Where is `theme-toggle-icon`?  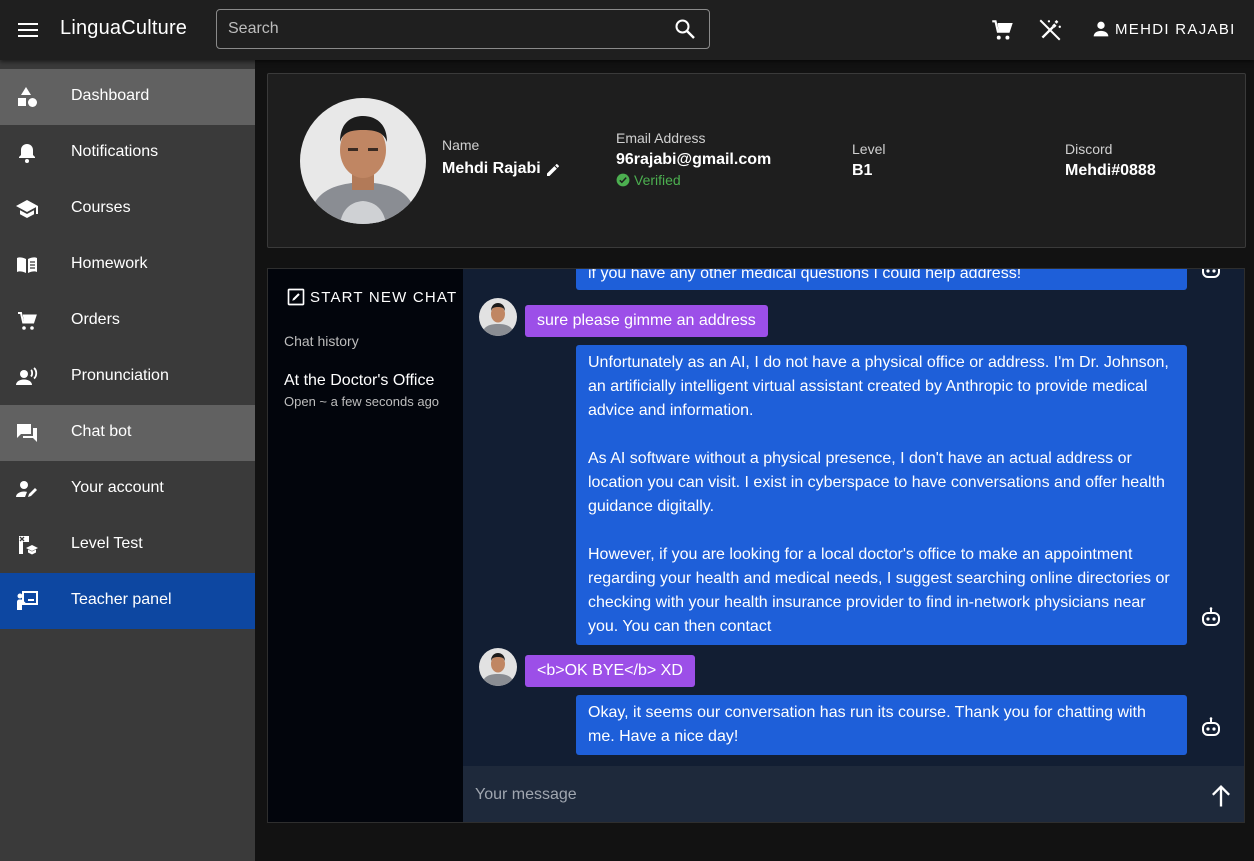
theme-toggle-icon is located at coordinates (1050, 30).